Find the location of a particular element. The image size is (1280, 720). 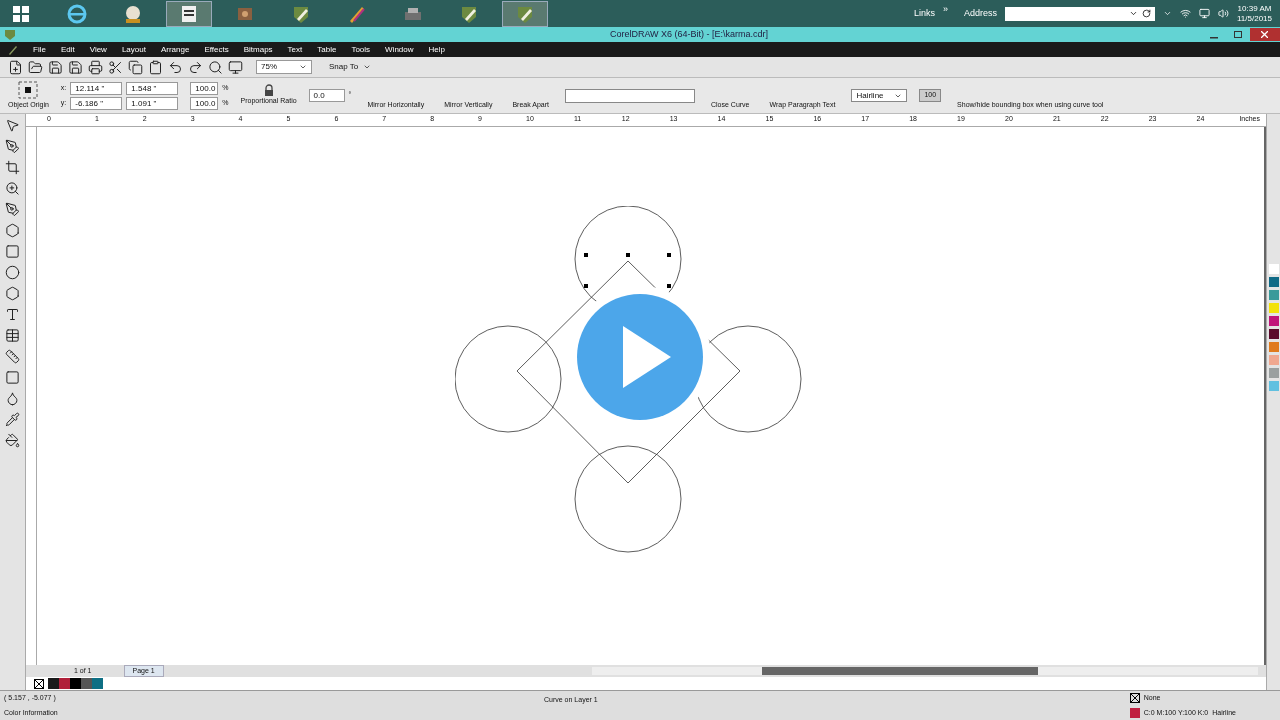

maximize-icon is located at coordinates (1238, 34).